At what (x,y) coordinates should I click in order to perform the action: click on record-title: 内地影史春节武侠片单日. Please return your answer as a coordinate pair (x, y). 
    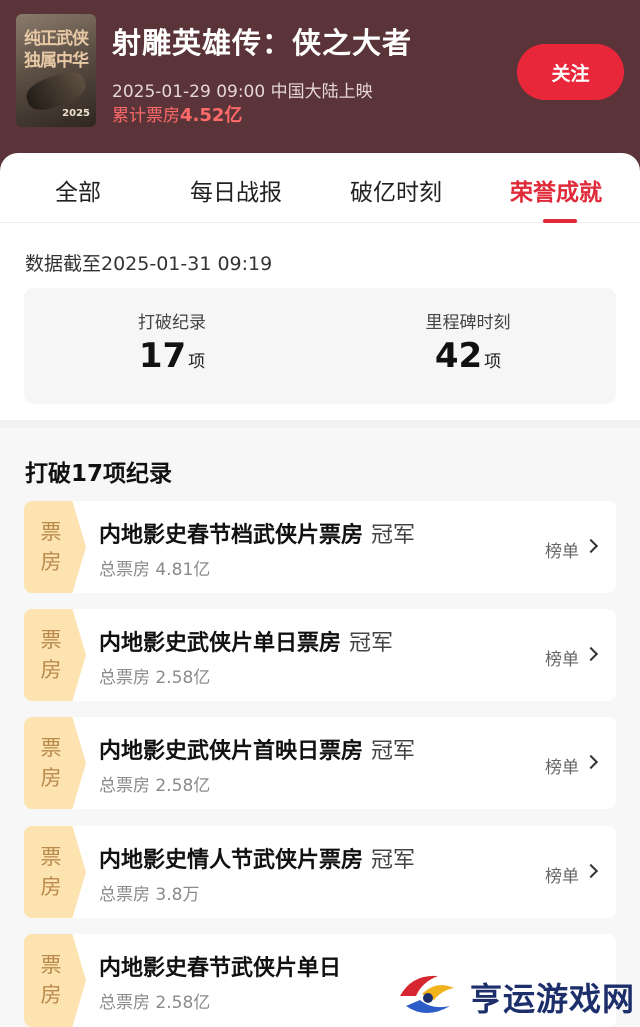
    Looking at the image, I should click on (220, 968).